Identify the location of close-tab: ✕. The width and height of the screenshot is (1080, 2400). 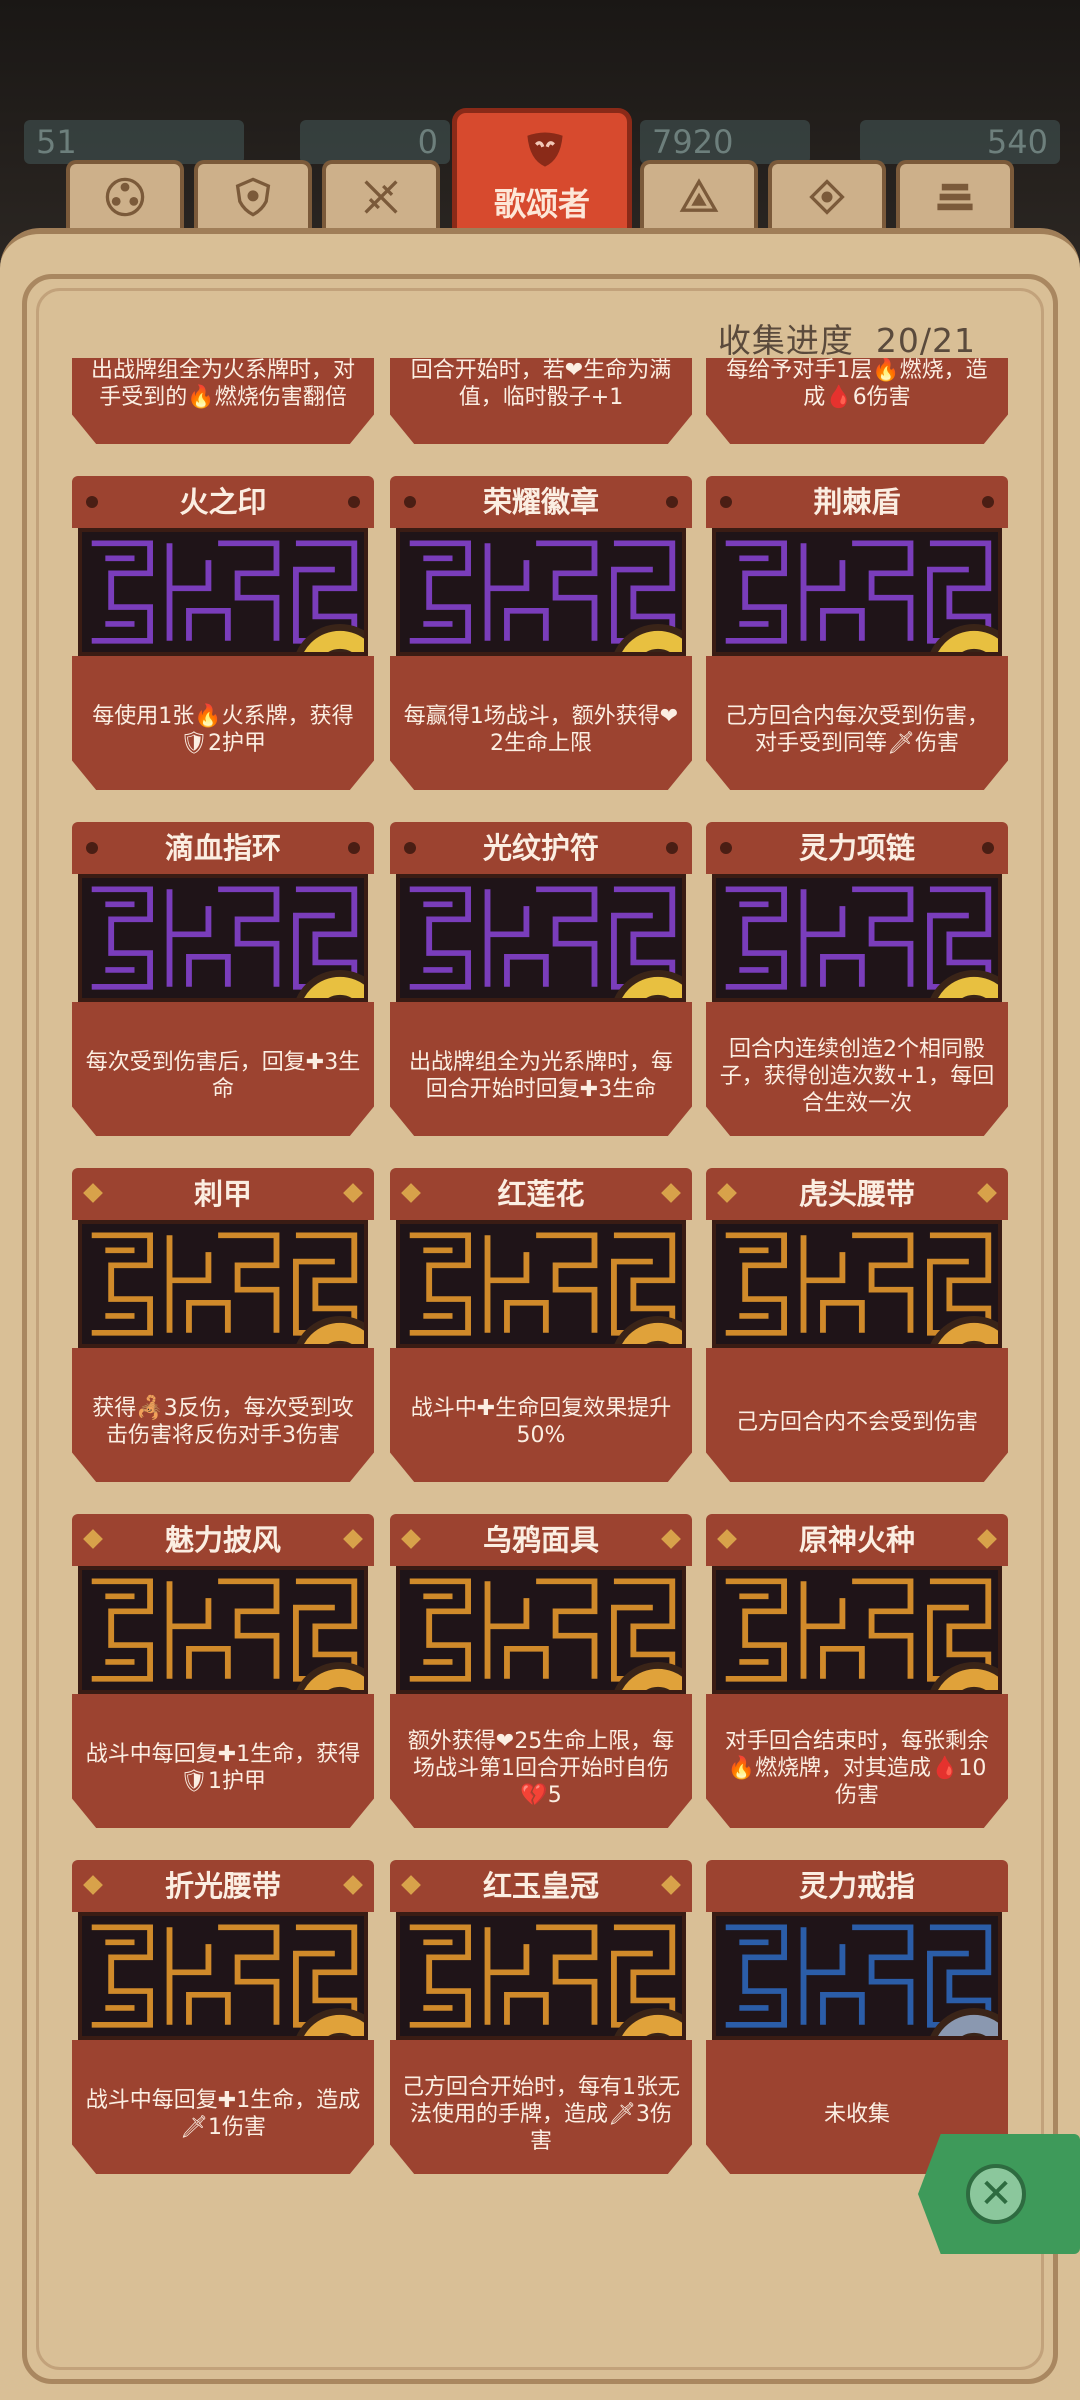
(999, 2194).